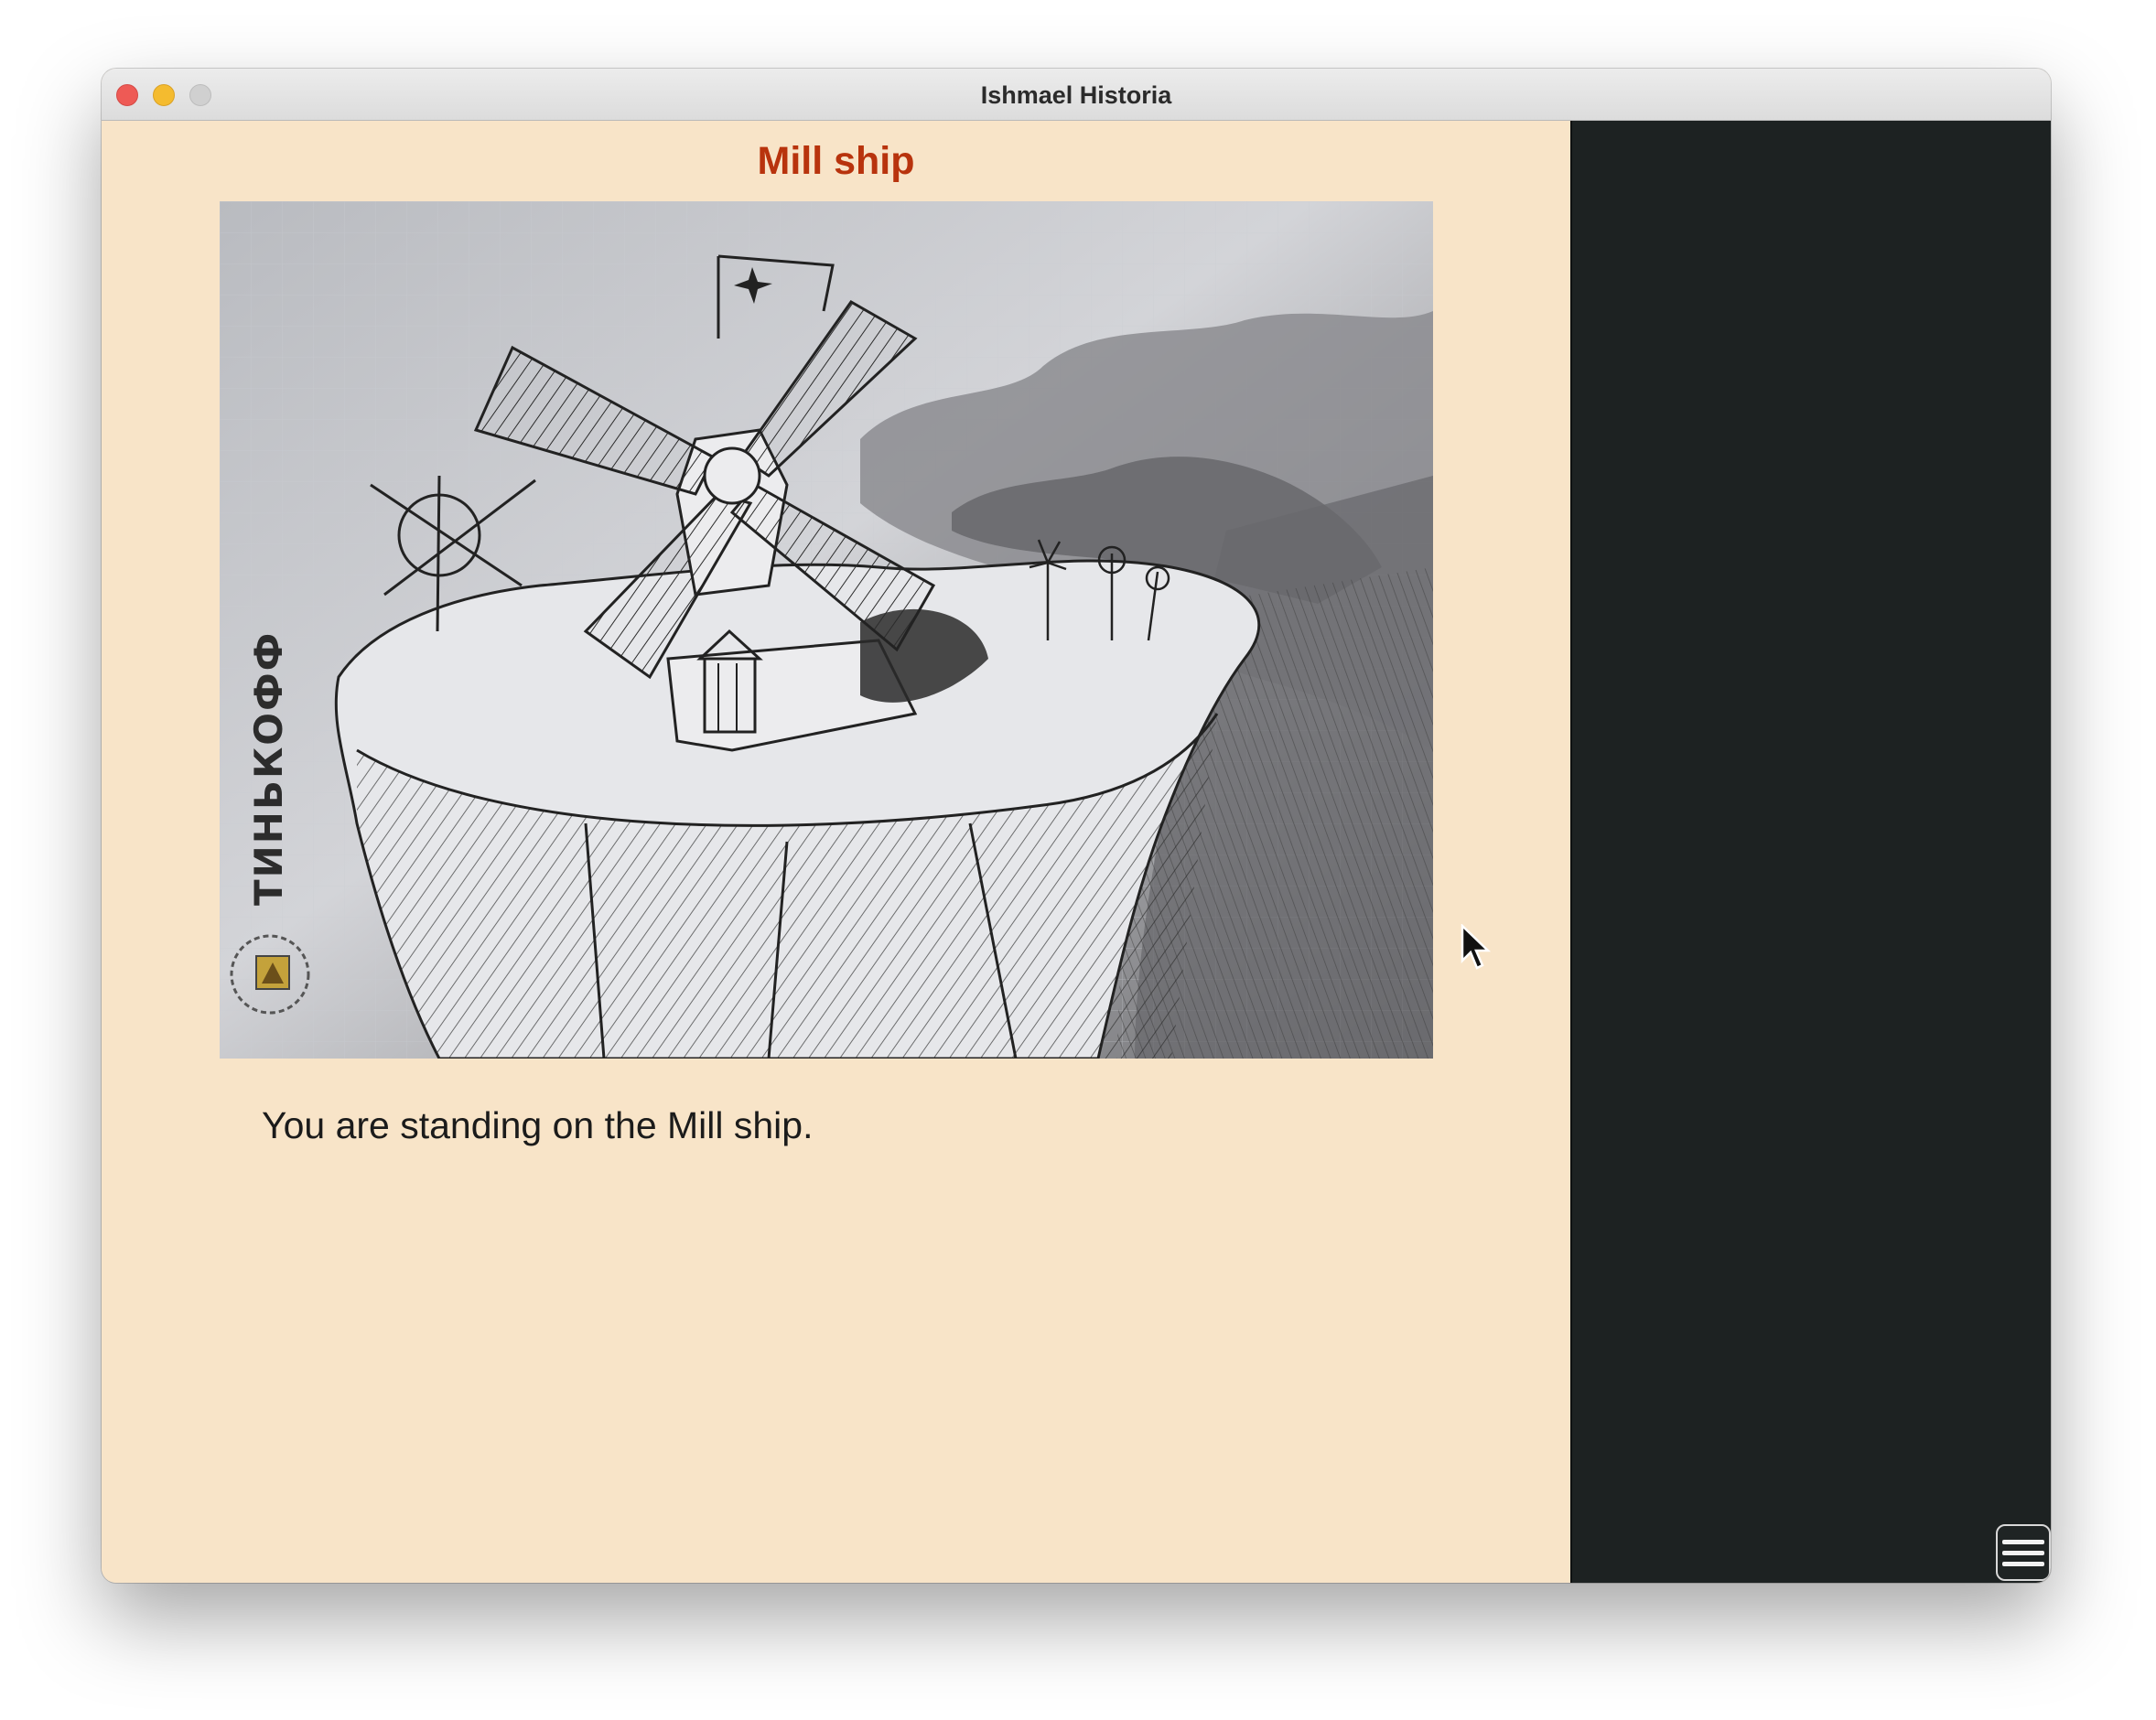 The width and height of the screenshot is (2156, 1720). I want to click on watermark-text: ТИНЬКОФФ, so click(268, 768).